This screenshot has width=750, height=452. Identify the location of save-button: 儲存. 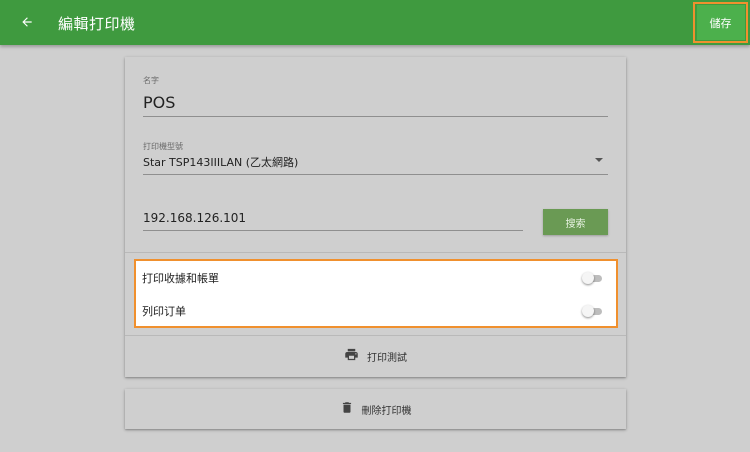
(720, 22).